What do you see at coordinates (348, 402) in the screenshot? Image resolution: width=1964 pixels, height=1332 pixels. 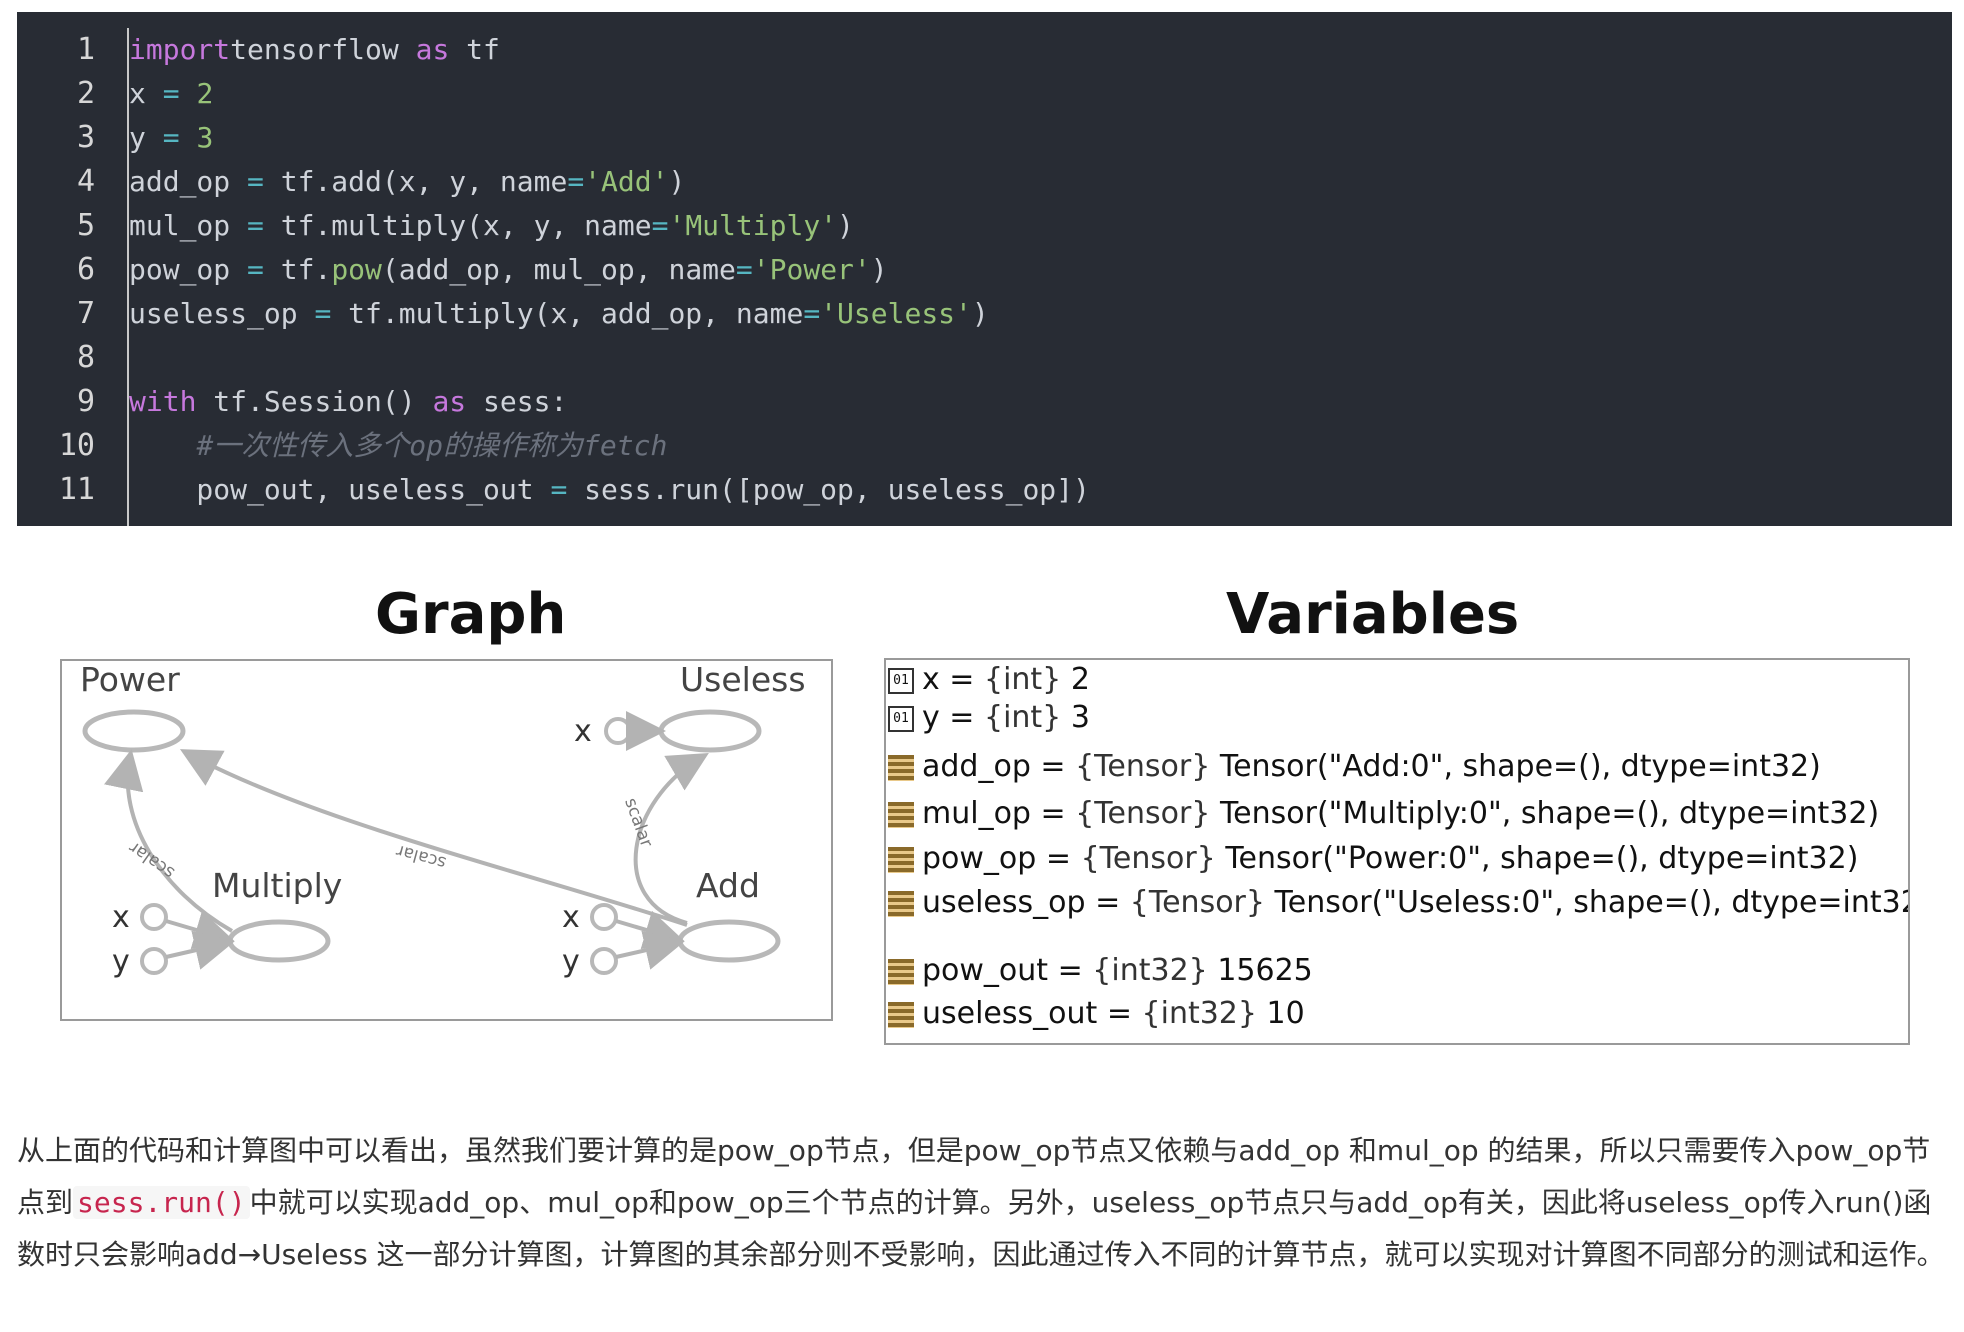 I see `code-line: with tf.Session() as sess:` at bounding box center [348, 402].